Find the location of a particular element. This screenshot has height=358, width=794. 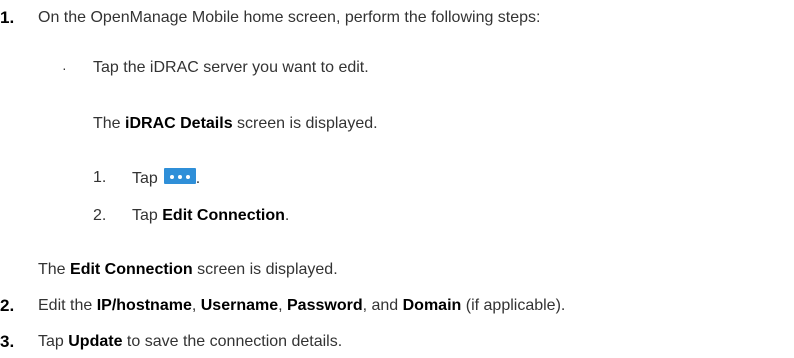

sub-step-2-pre: Tap is located at coordinates (147, 215).